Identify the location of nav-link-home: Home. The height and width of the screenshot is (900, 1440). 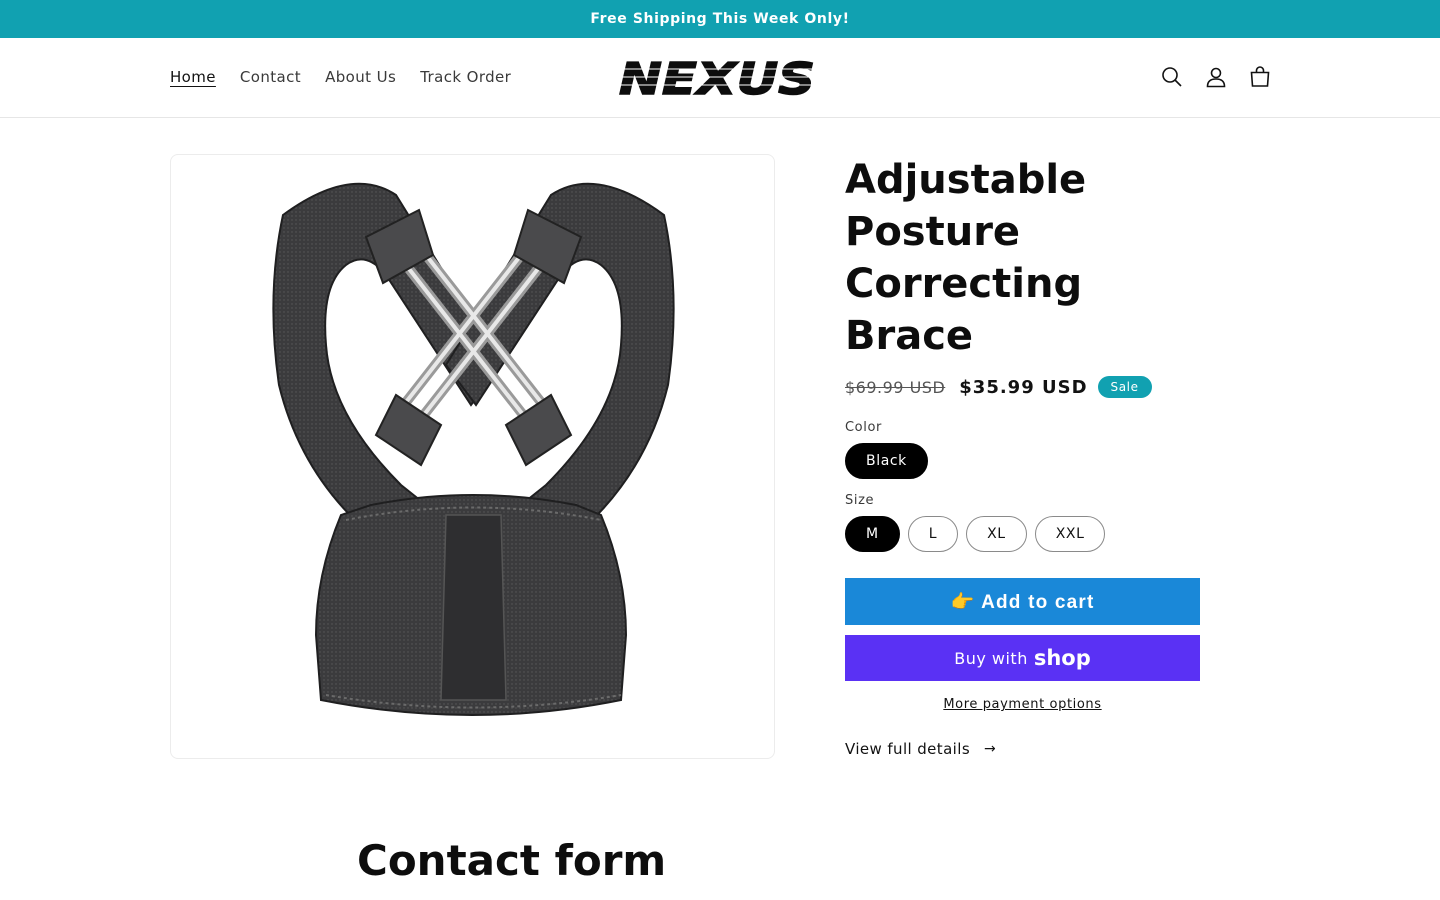
(193, 77).